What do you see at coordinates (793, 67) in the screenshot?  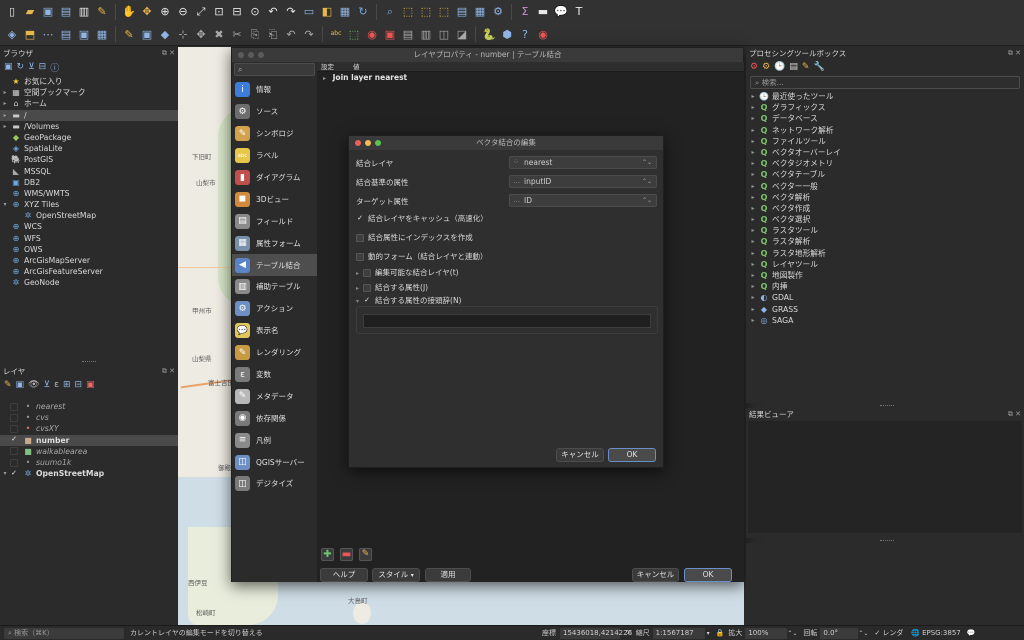 I see `results-icon: ▤` at bounding box center [793, 67].